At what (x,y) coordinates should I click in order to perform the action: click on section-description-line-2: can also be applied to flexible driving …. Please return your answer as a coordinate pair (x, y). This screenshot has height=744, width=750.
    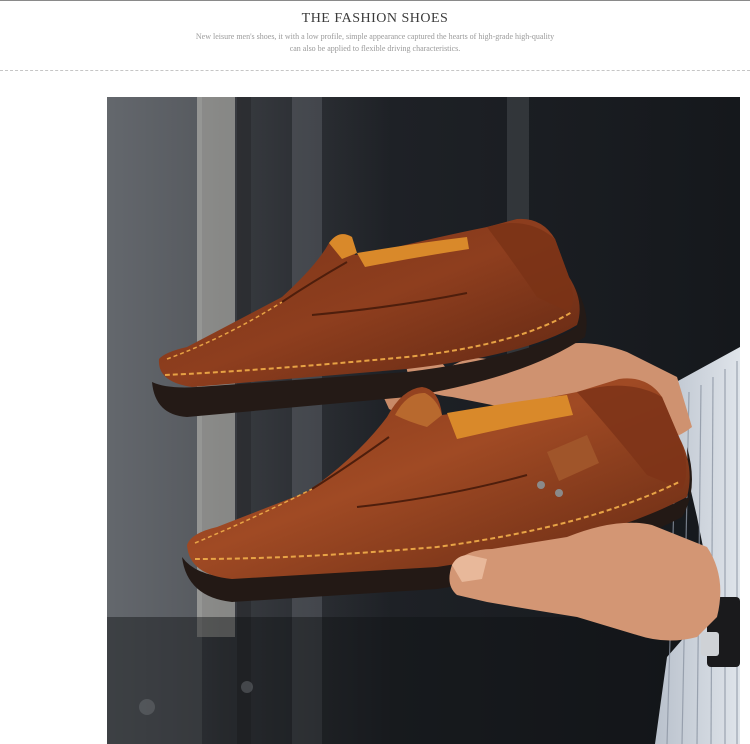
    Looking at the image, I should click on (375, 48).